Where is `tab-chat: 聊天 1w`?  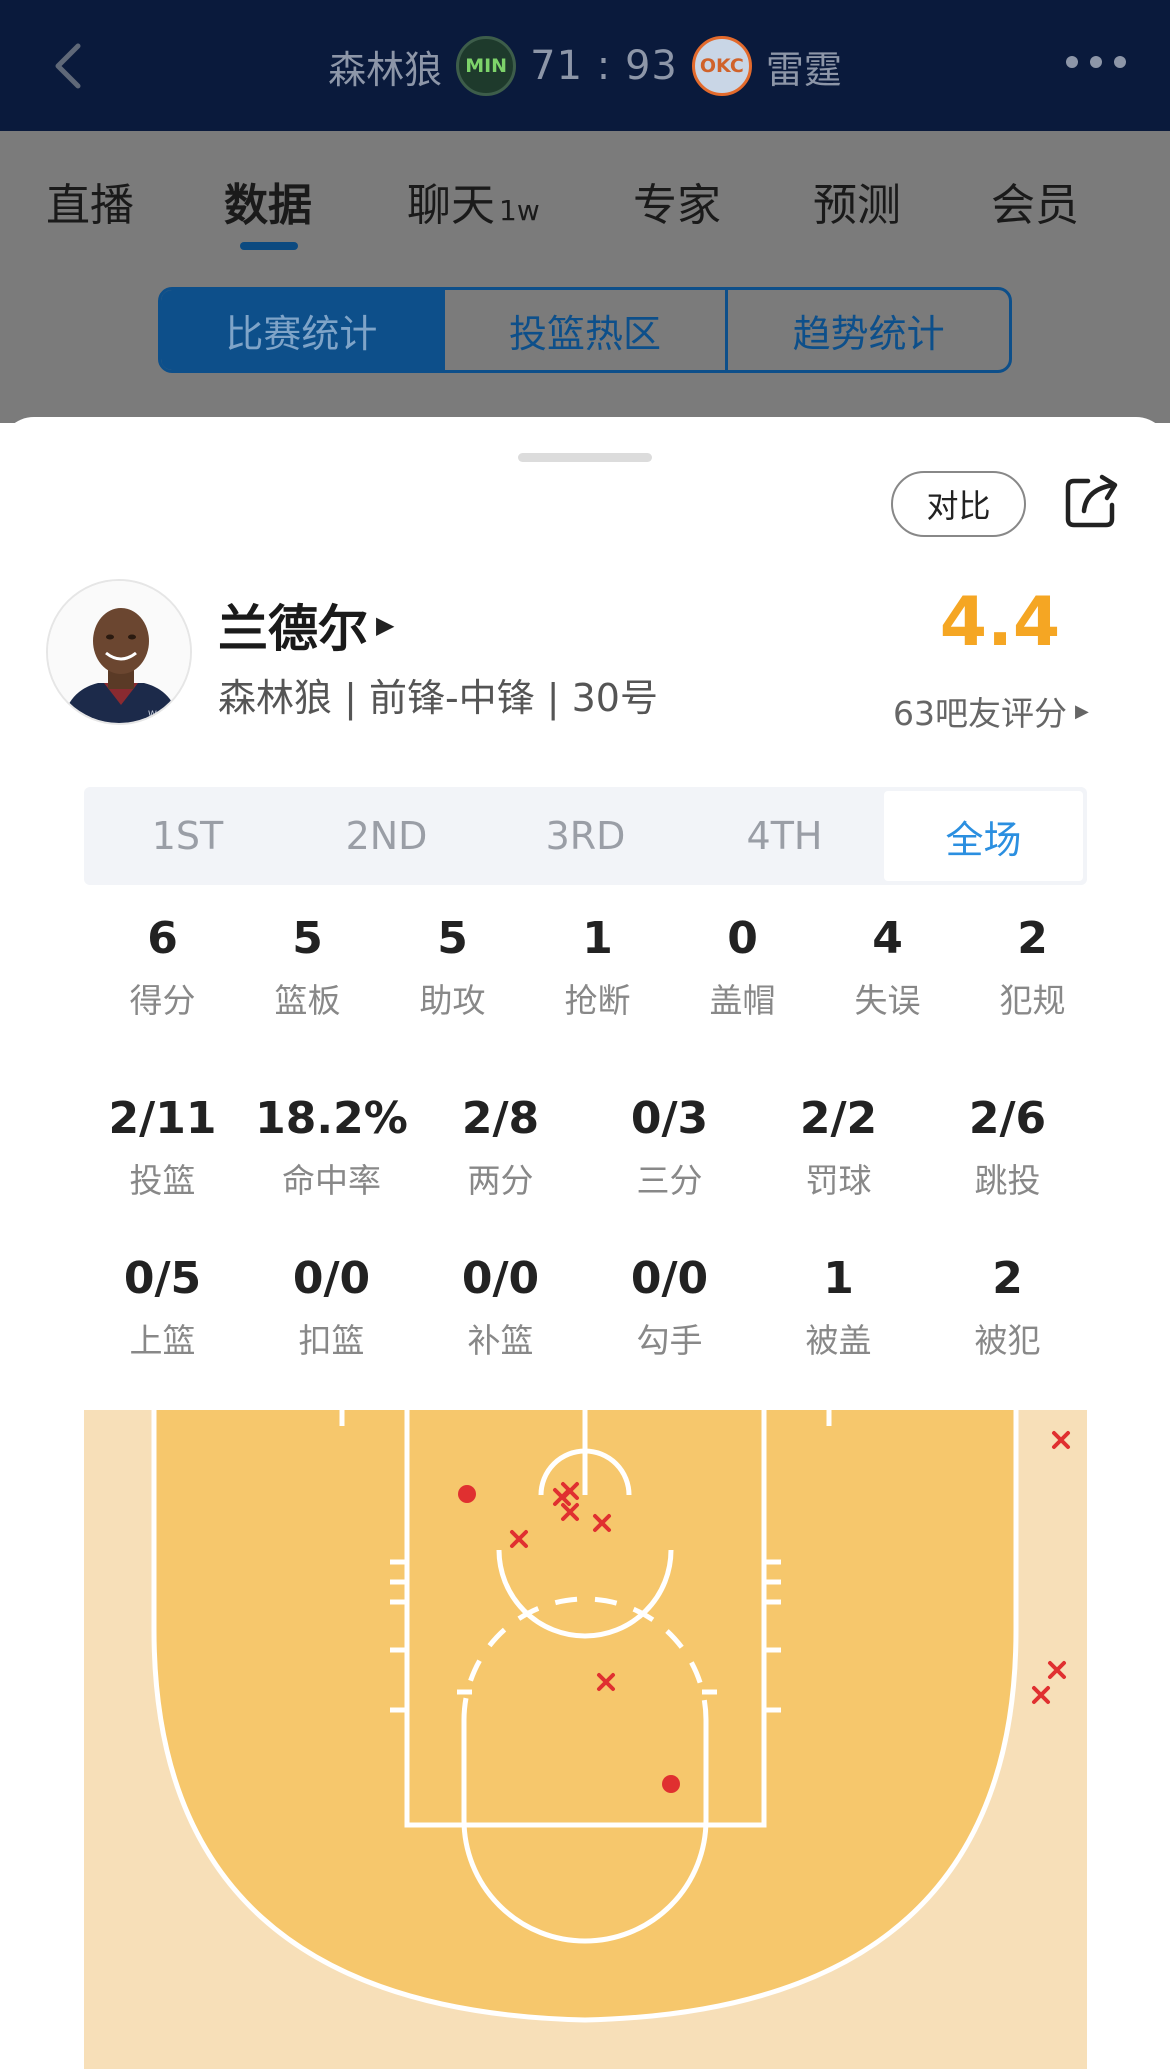 tab-chat: 聊天 1w is located at coordinates (473, 201).